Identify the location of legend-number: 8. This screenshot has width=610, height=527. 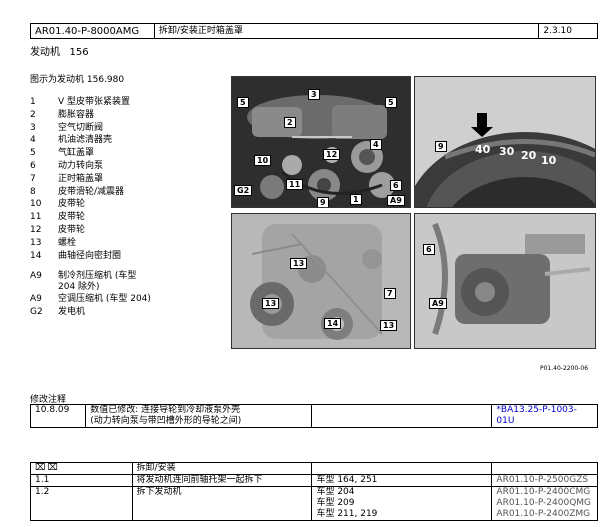
(33, 191).